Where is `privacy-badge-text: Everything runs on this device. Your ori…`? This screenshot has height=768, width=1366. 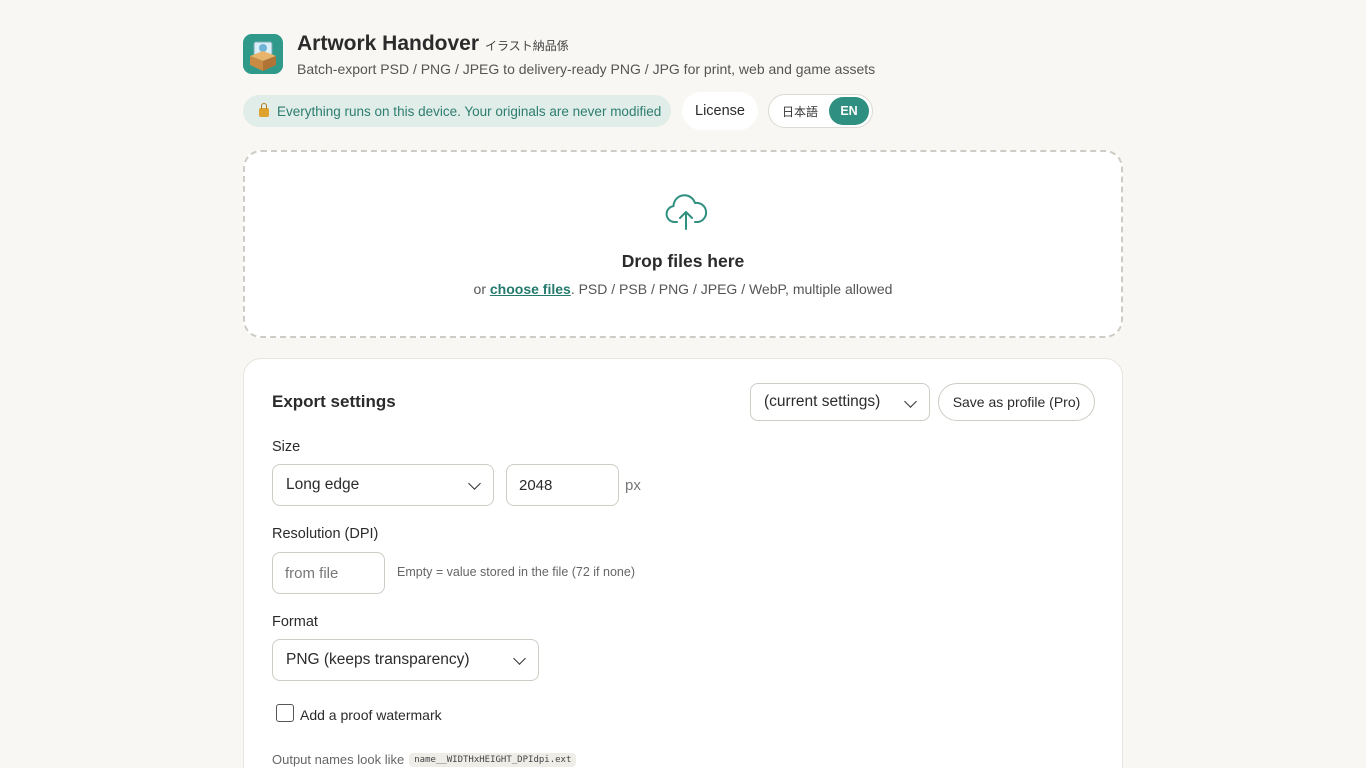
privacy-badge-text: Everything runs on this device. Your ori… is located at coordinates (469, 111).